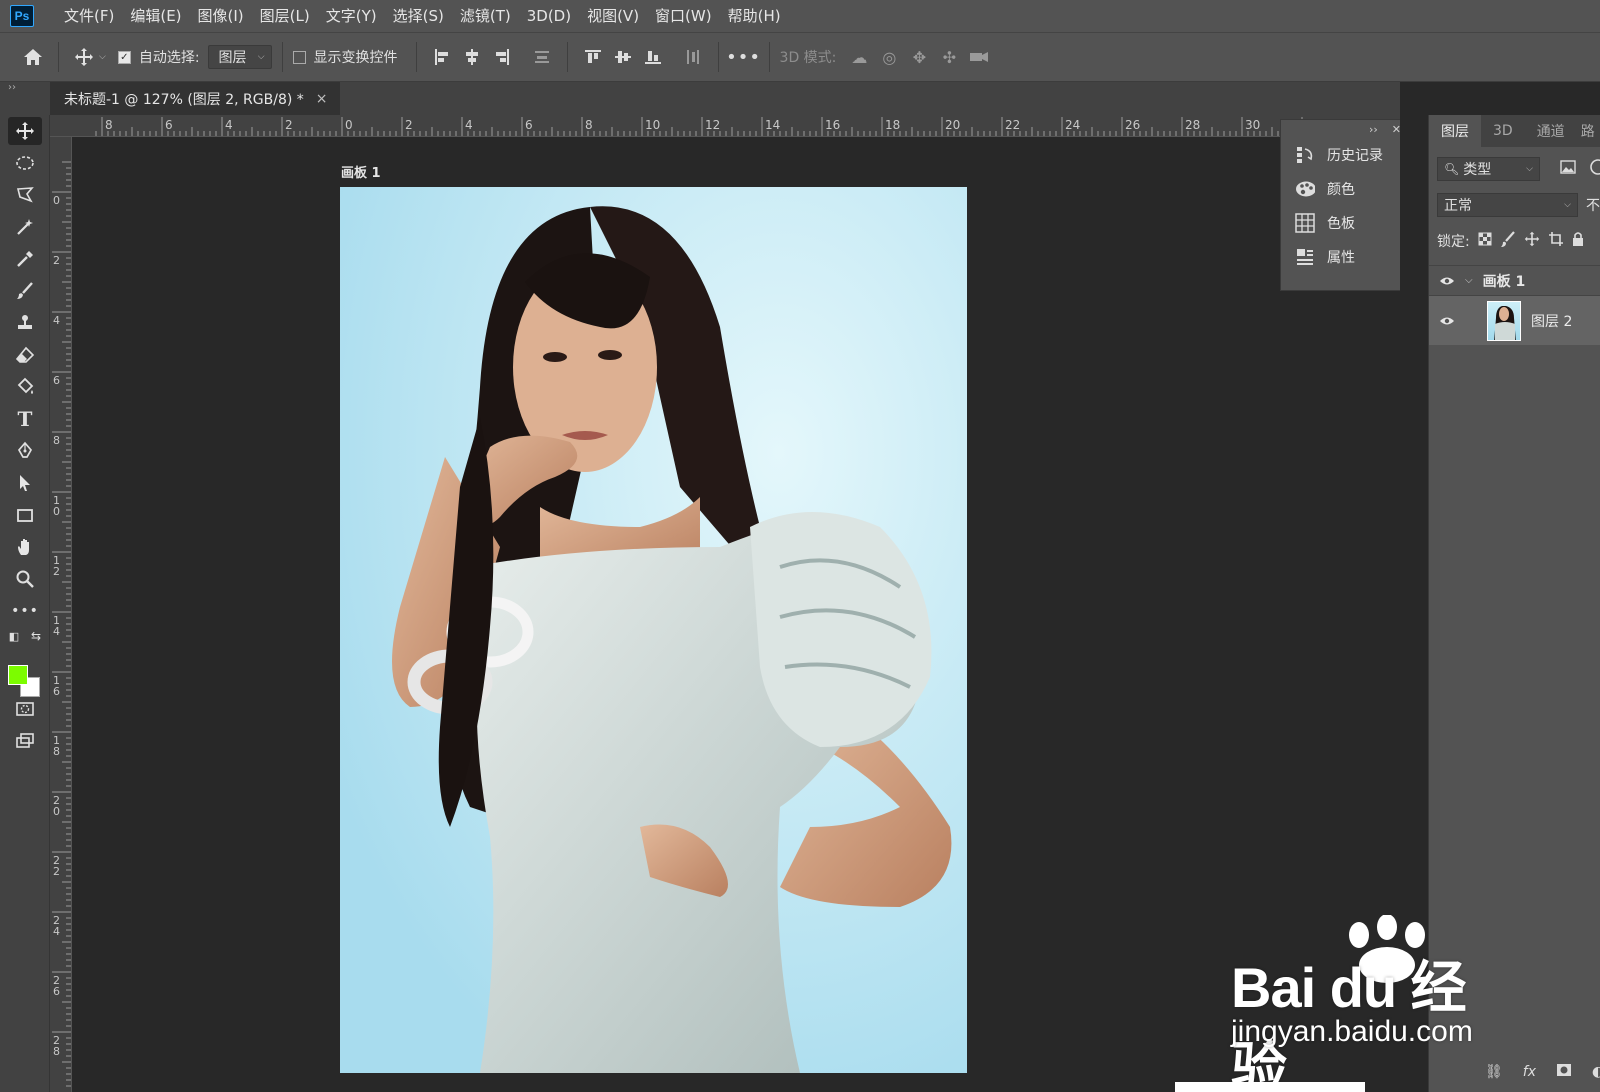  What do you see at coordinates (1488, 169) in the screenshot?
I see `layer-filter-dropdown: 🔍︎ 类型 ⌵` at bounding box center [1488, 169].